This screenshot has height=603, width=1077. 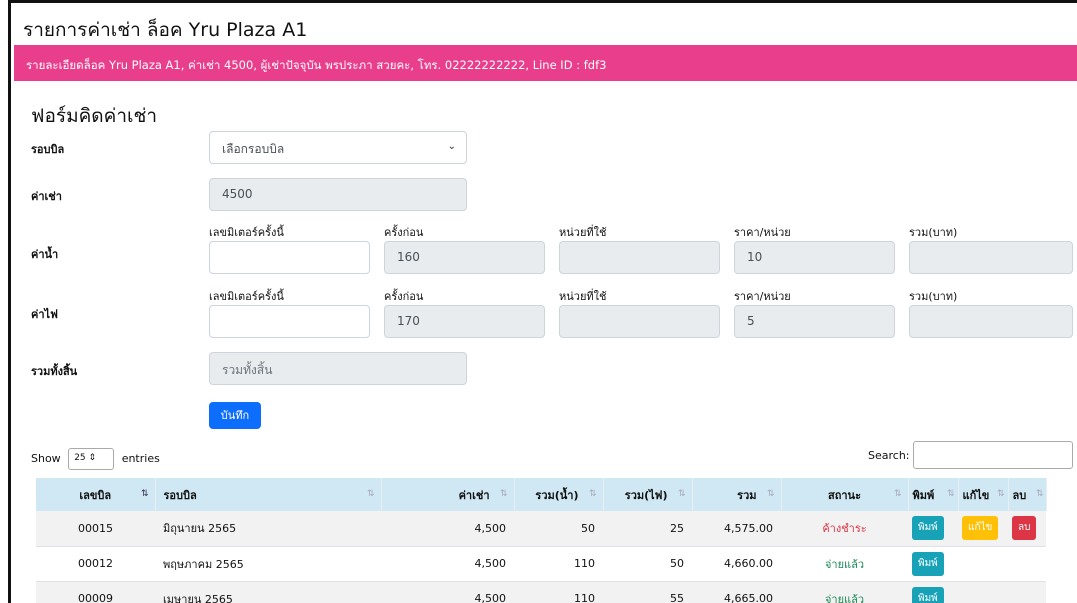 I want to click on water-total-field, so click(x=991, y=257).